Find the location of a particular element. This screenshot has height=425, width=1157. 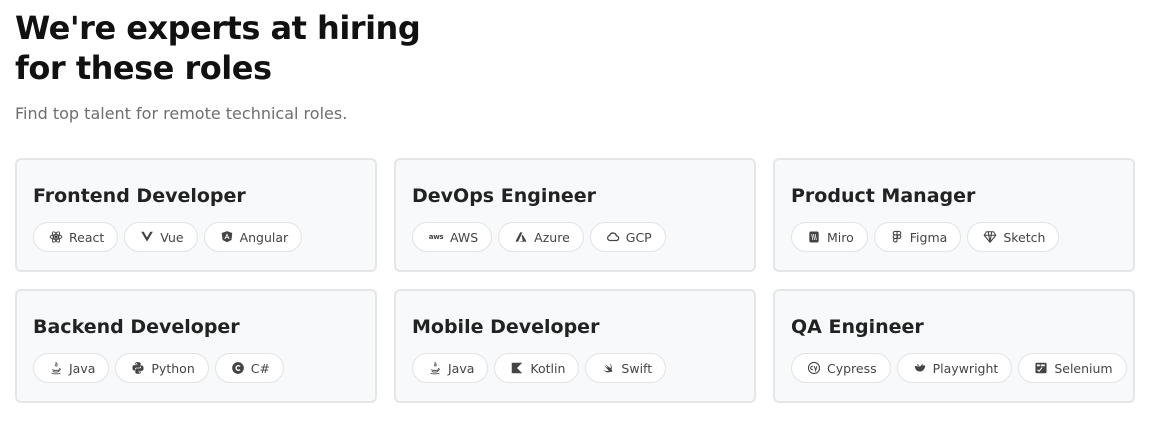

role-title: DevOps Engineer is located at coordinates (504, 196).